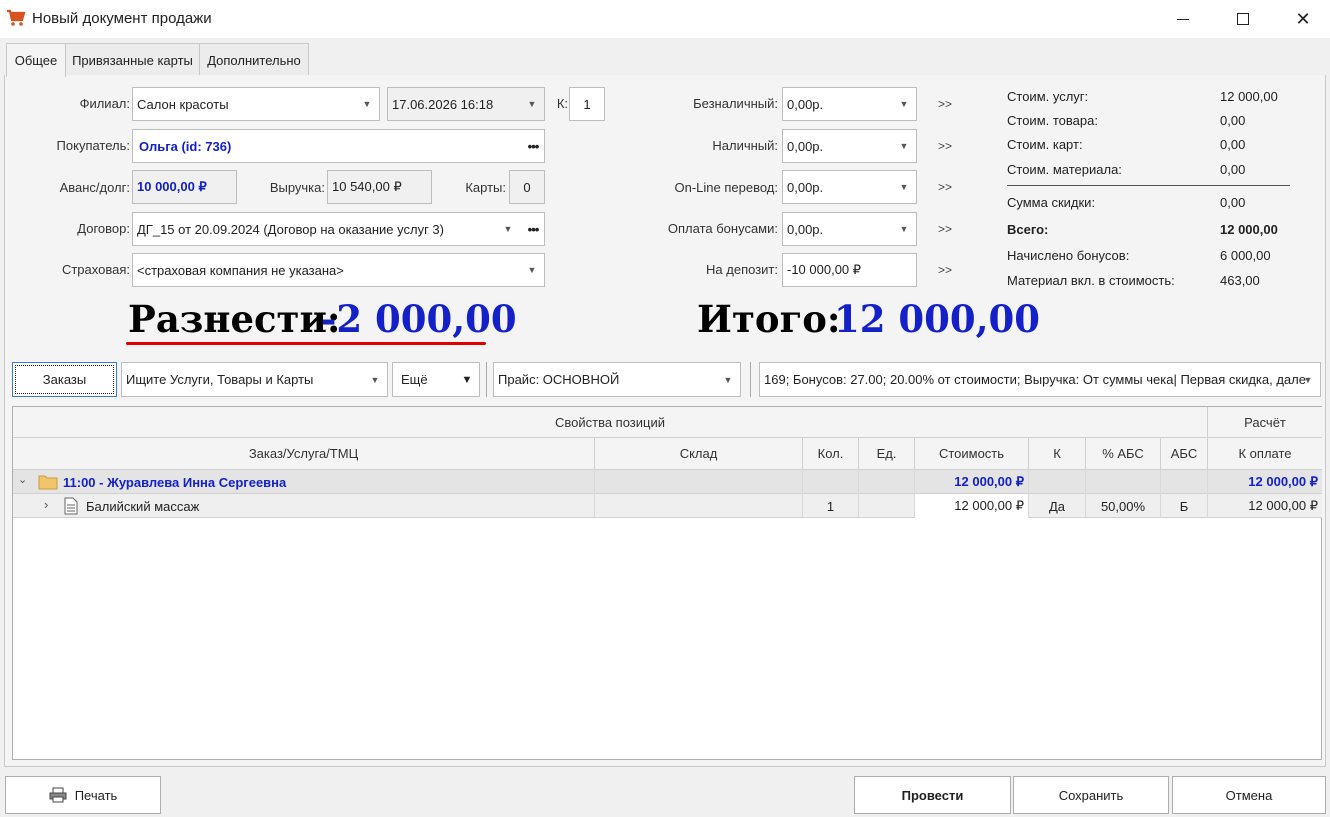 The height and width of the screenshot is (817, 1330). What do you see at coordinates (1283, 481) in the screenshot?
I see `group-to-pay: 12 000,00 ₽` at bounding box center [1283, 481].